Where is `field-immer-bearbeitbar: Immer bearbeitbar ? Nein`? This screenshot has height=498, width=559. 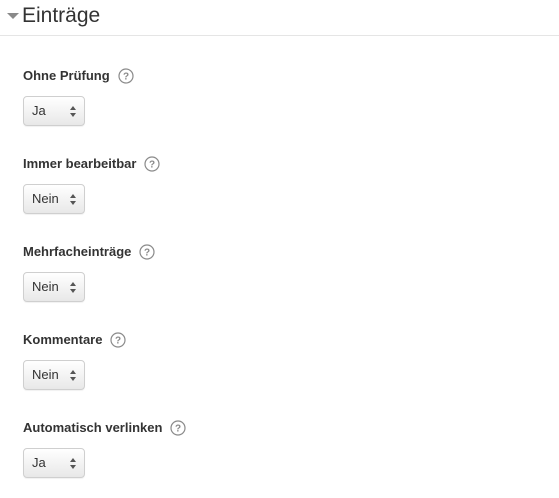 field-immer-bearbeitbar: Immer bearbeitbar ? Nein is located at coordinates (283, 187).